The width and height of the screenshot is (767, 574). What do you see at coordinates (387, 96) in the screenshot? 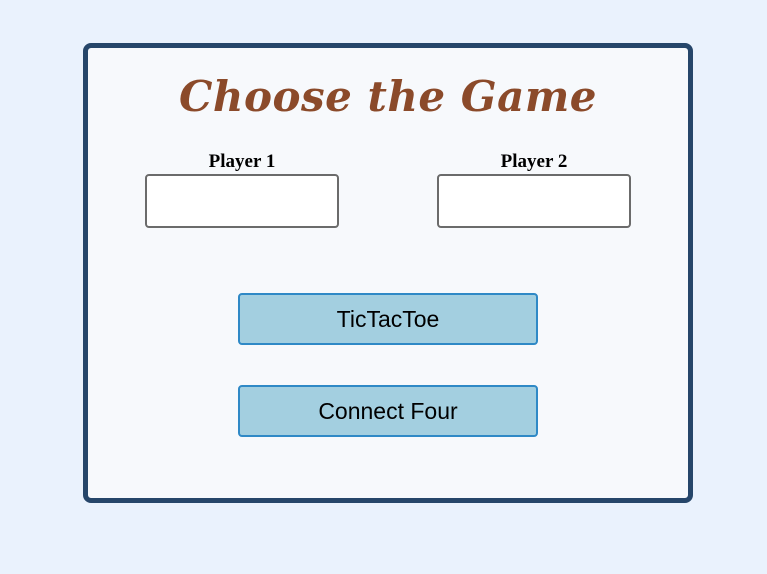
I see `page-title: Choose the Game` at bounding box center [387, 96].